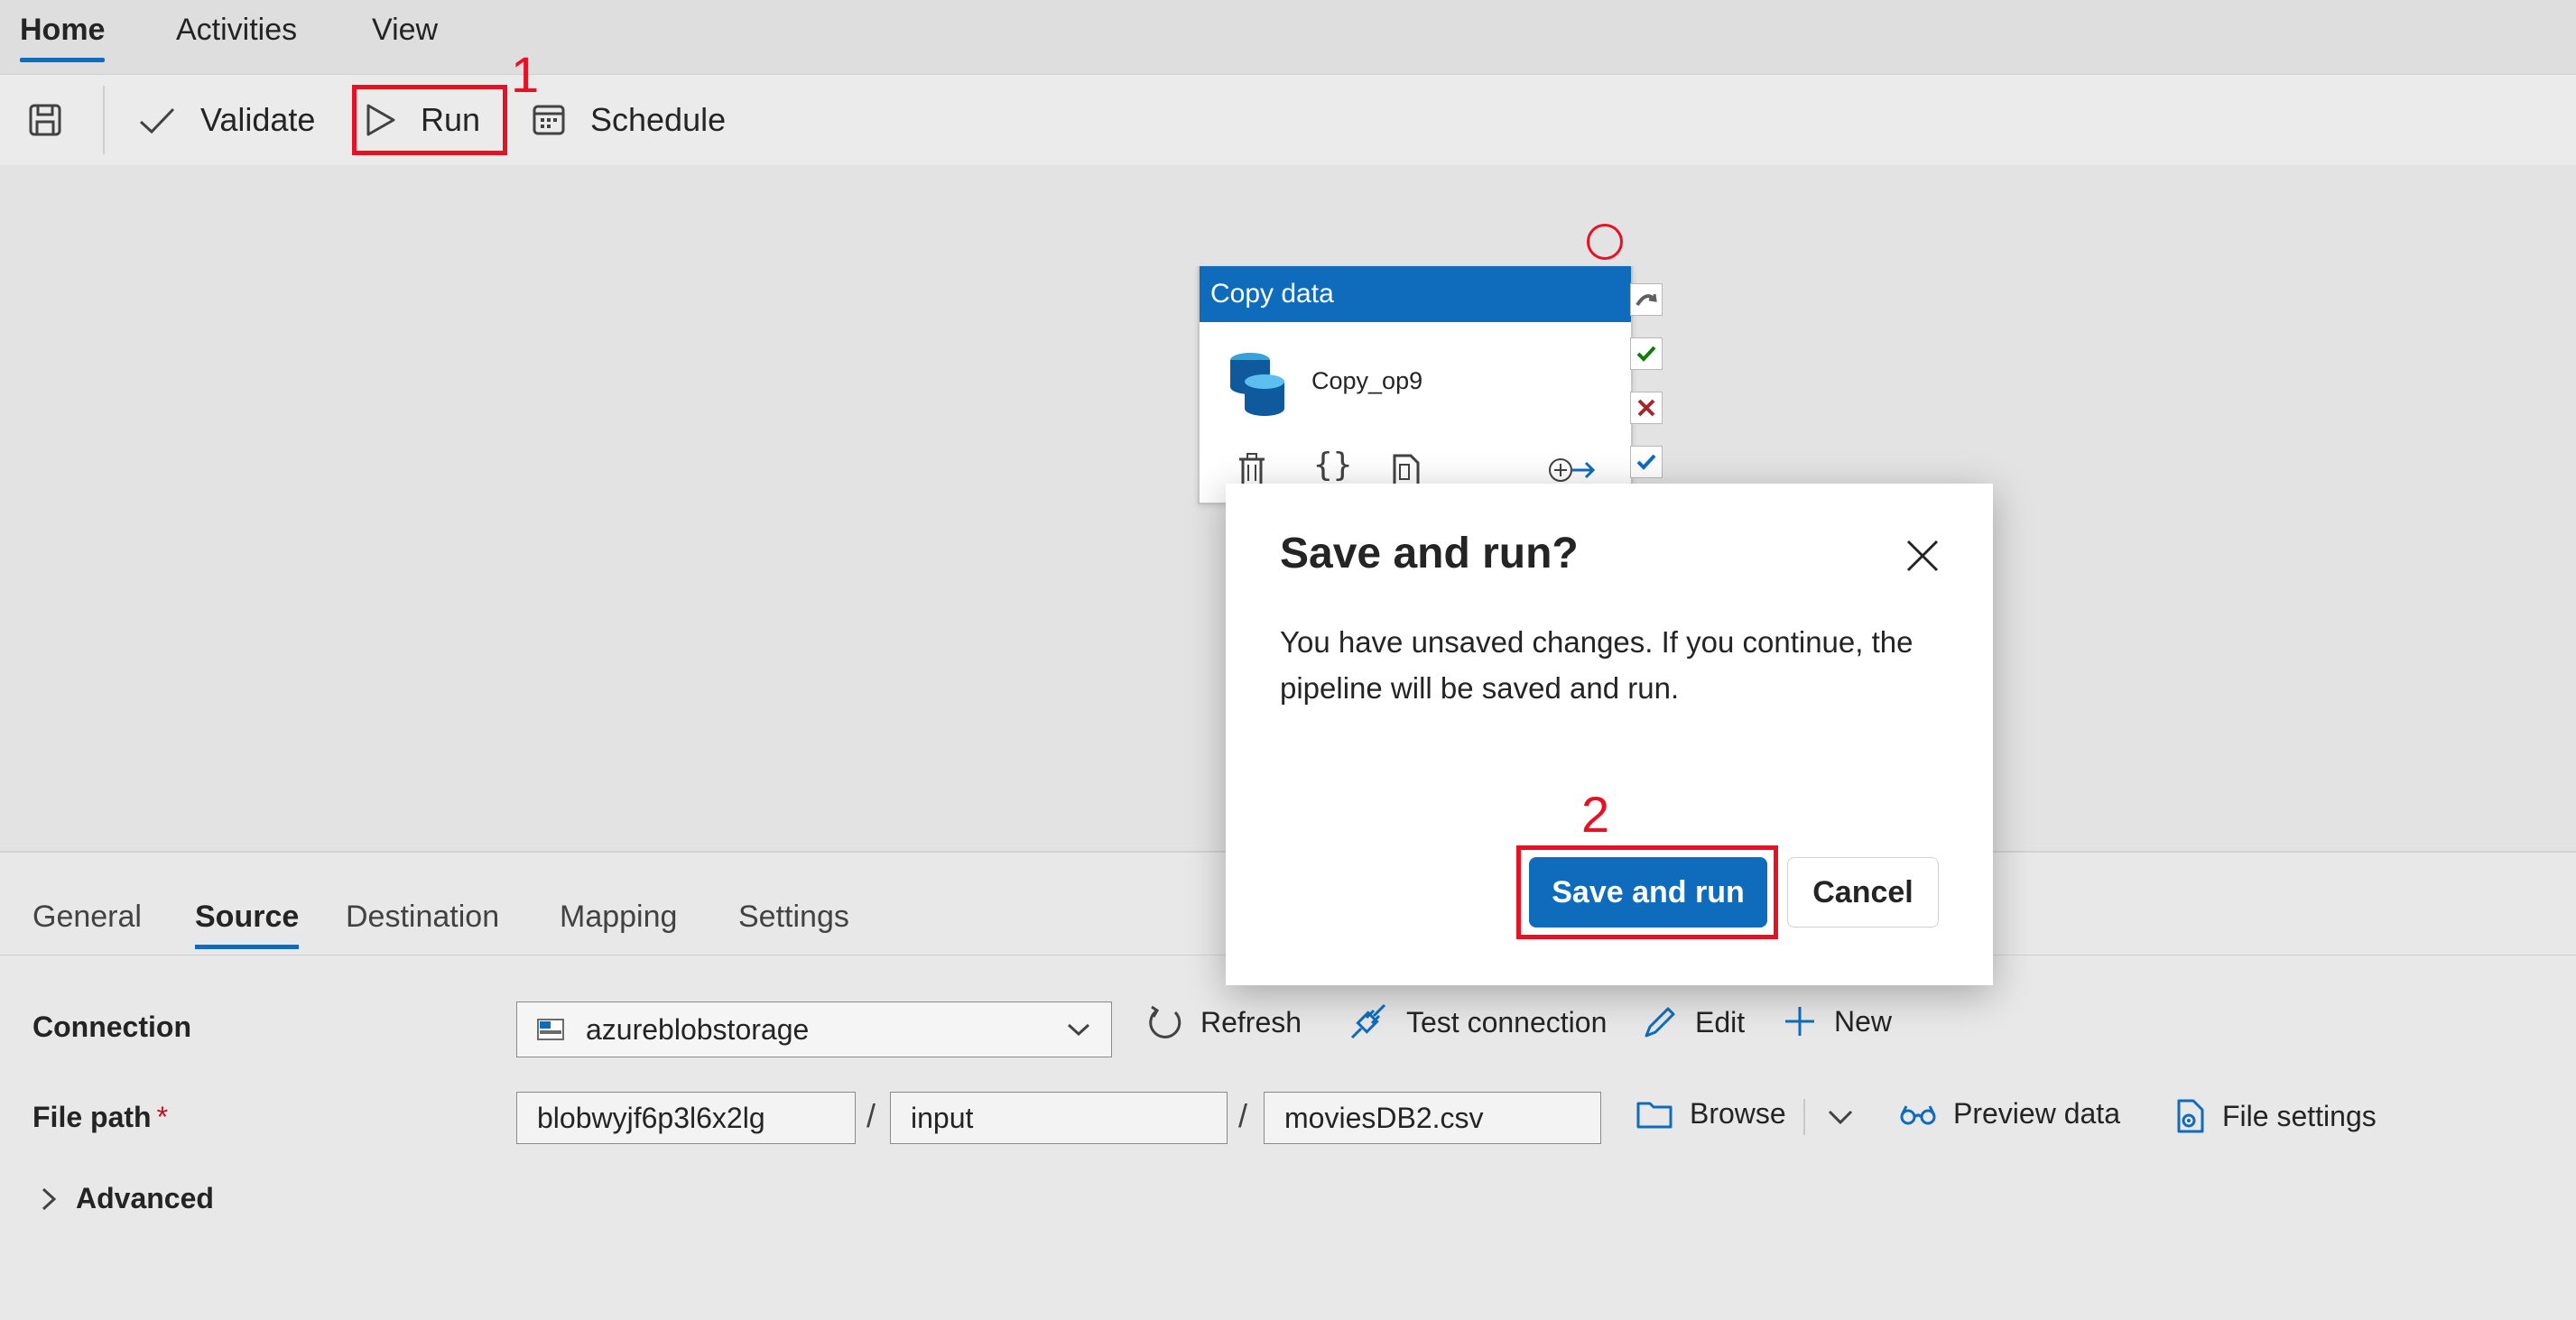 The width and height of the screenshot is (2576, 1320). I want to click on preview-data-button: Preview data, so click(2009, 1114).